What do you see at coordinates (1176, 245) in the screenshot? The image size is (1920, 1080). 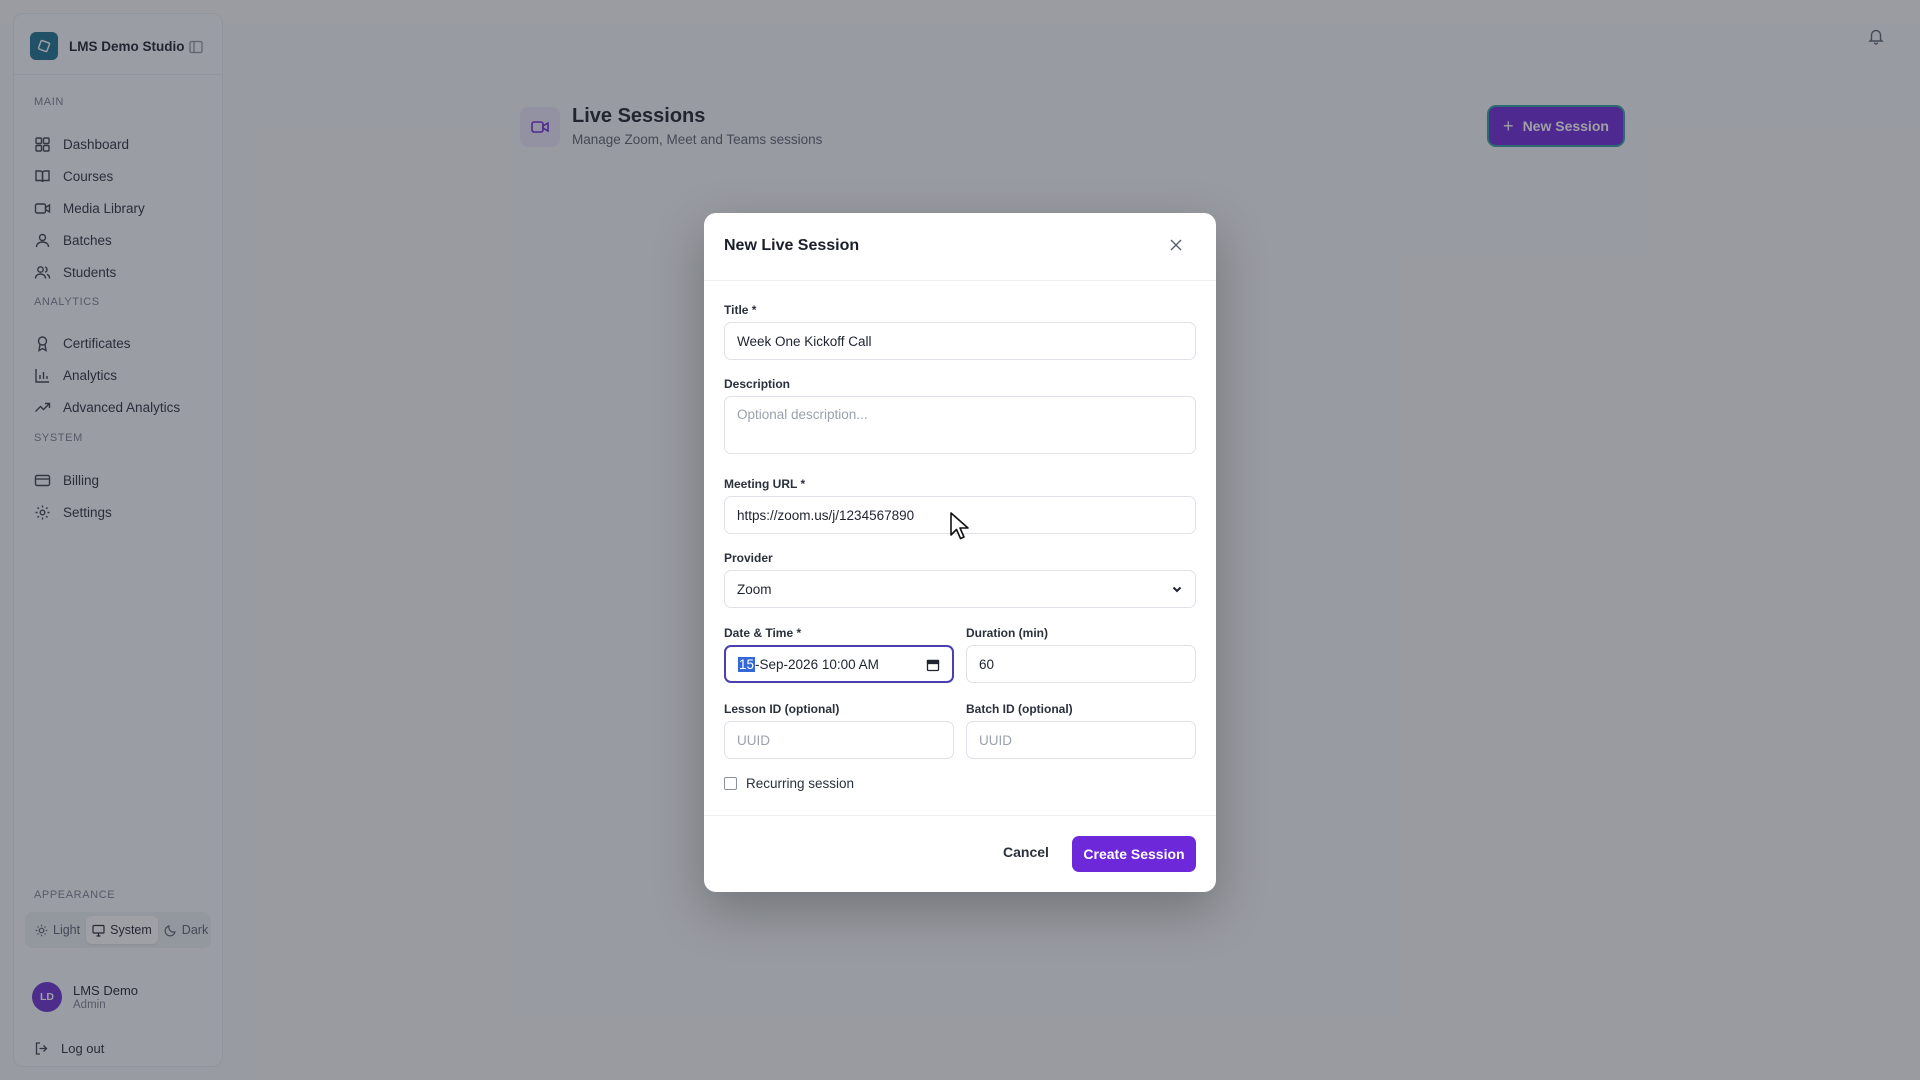 I see `close-icon` at bounding box center [1176, 245].